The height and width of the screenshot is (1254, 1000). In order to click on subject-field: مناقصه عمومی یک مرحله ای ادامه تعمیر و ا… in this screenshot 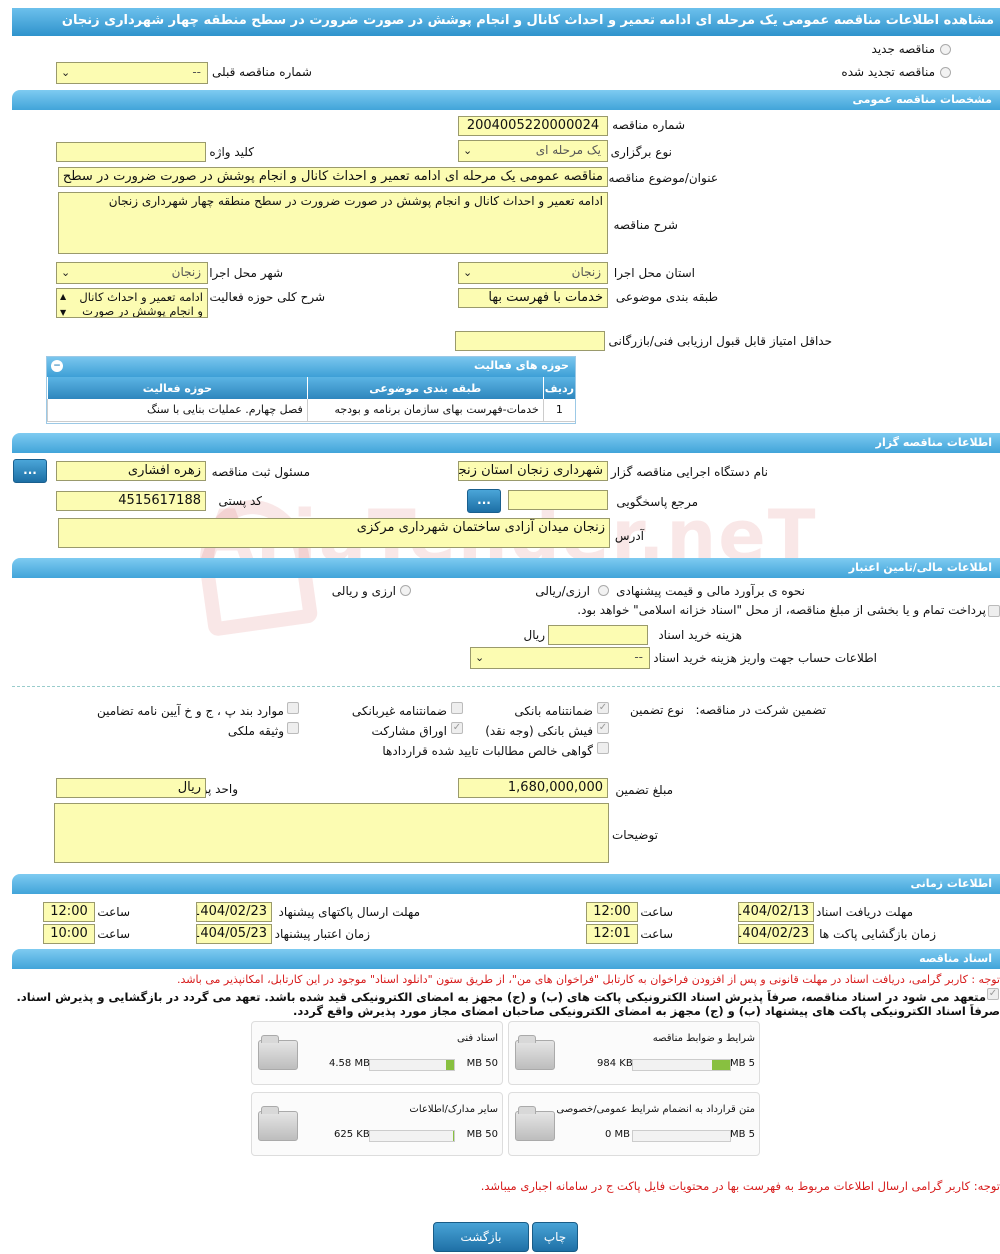, I will do `click(333, 177)`.